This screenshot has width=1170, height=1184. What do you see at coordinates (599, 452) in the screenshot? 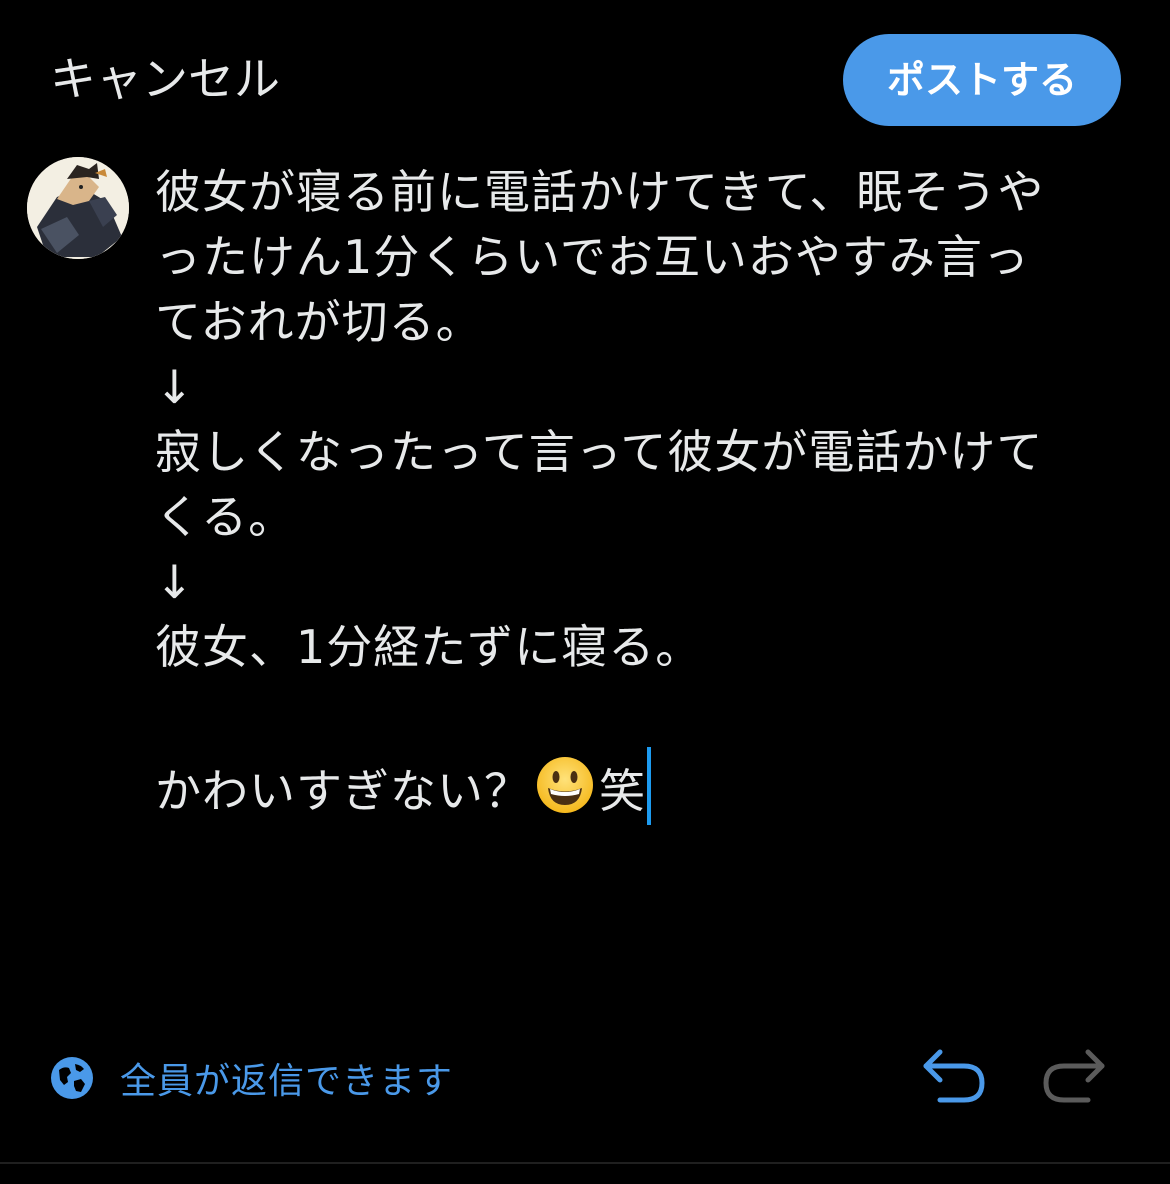
I see `compose-line: 寂しくなったって言って彼女が電話かけて` at bounding box center [599, 452].